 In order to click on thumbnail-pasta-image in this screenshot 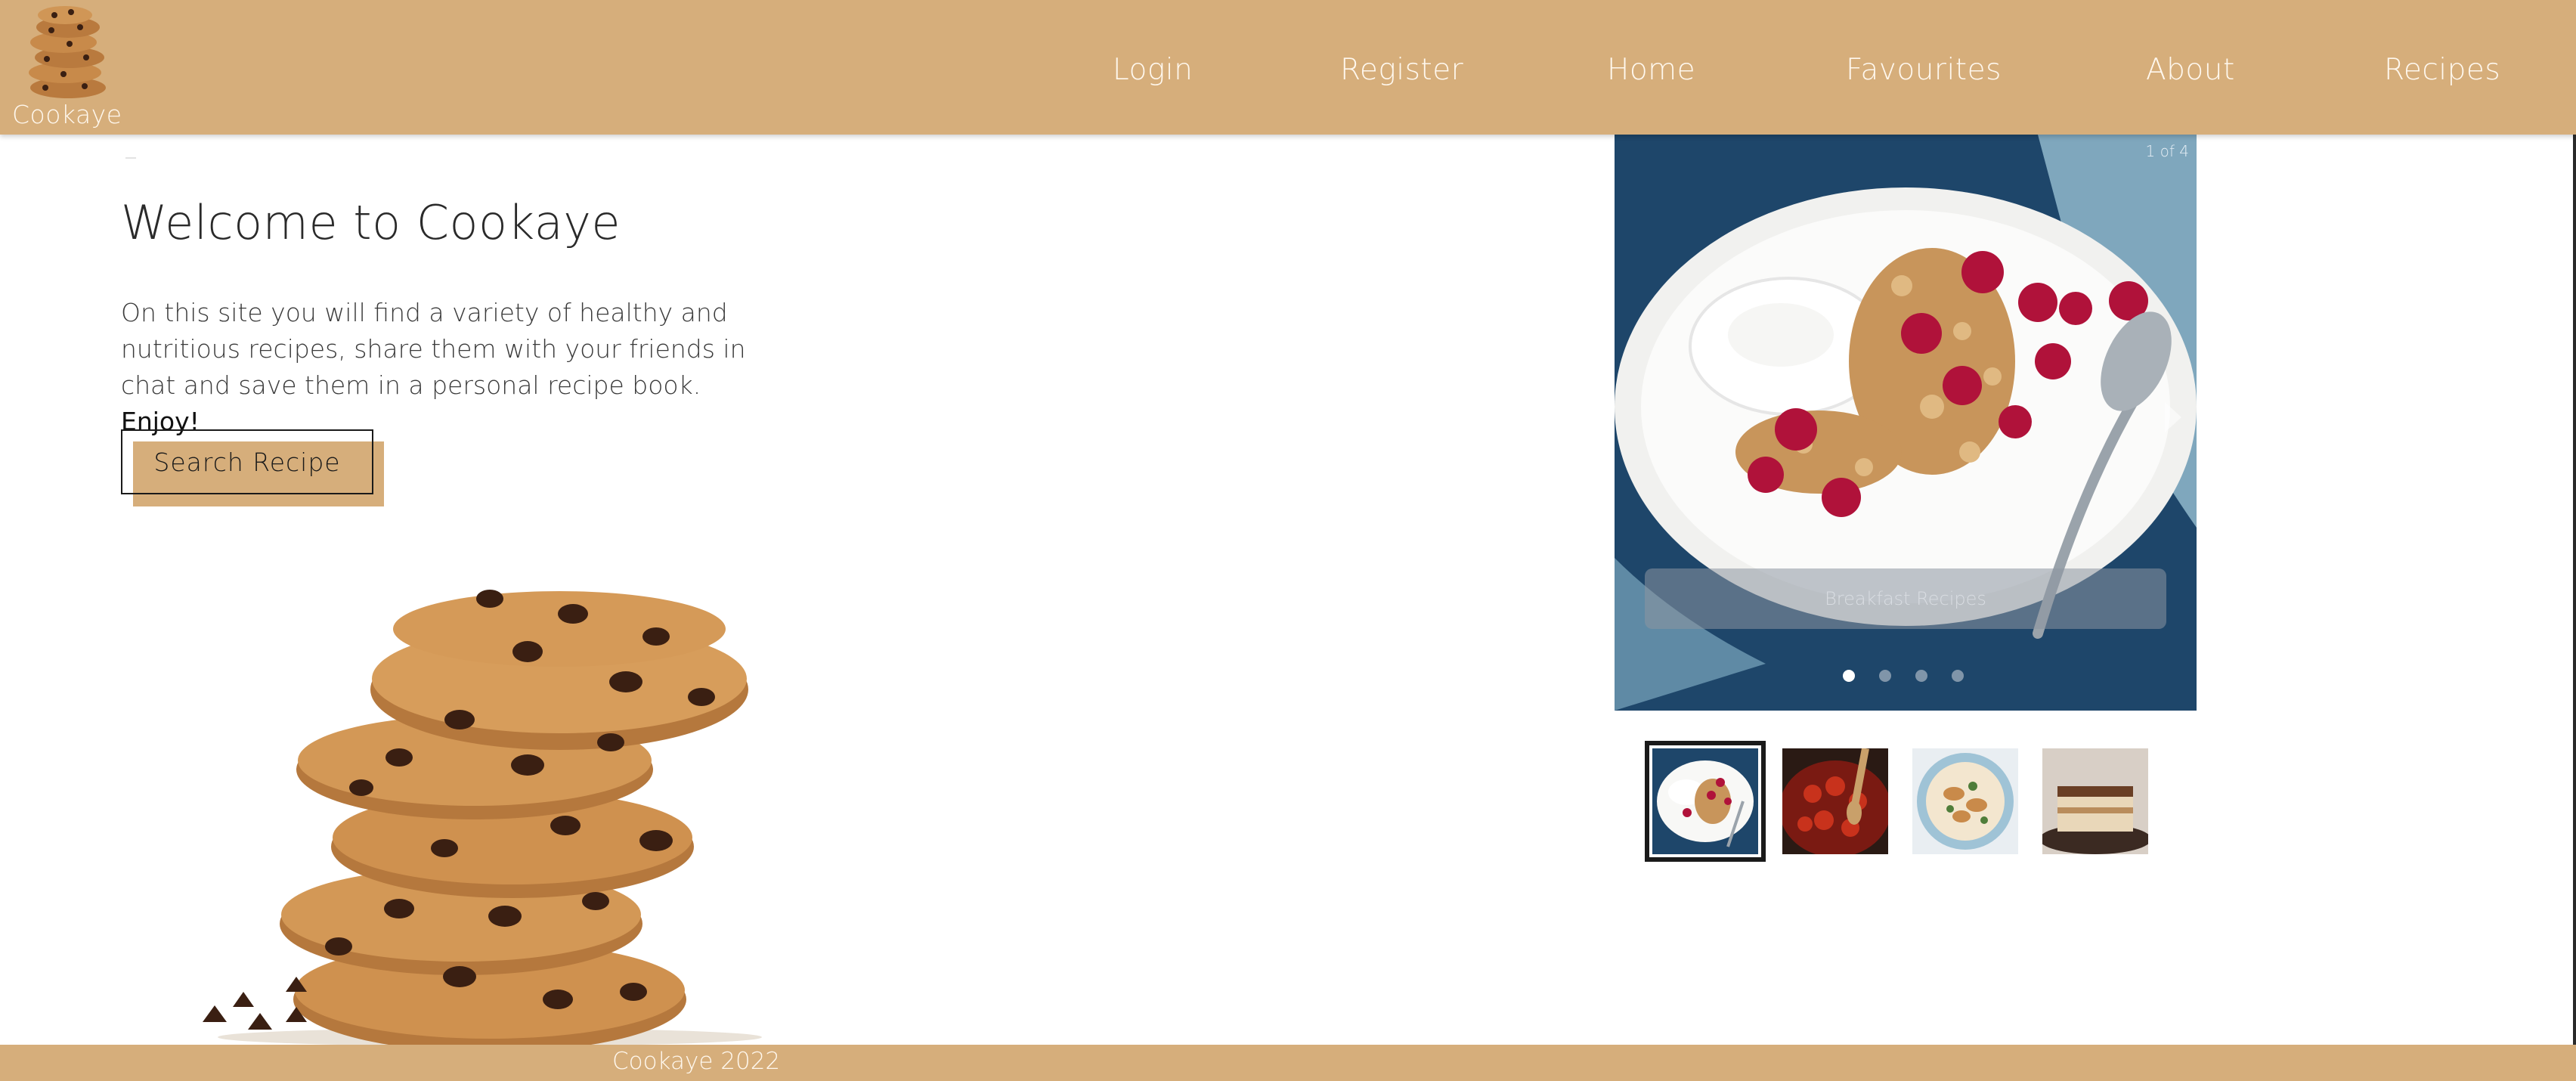, I will do `click(1965, 801)`.